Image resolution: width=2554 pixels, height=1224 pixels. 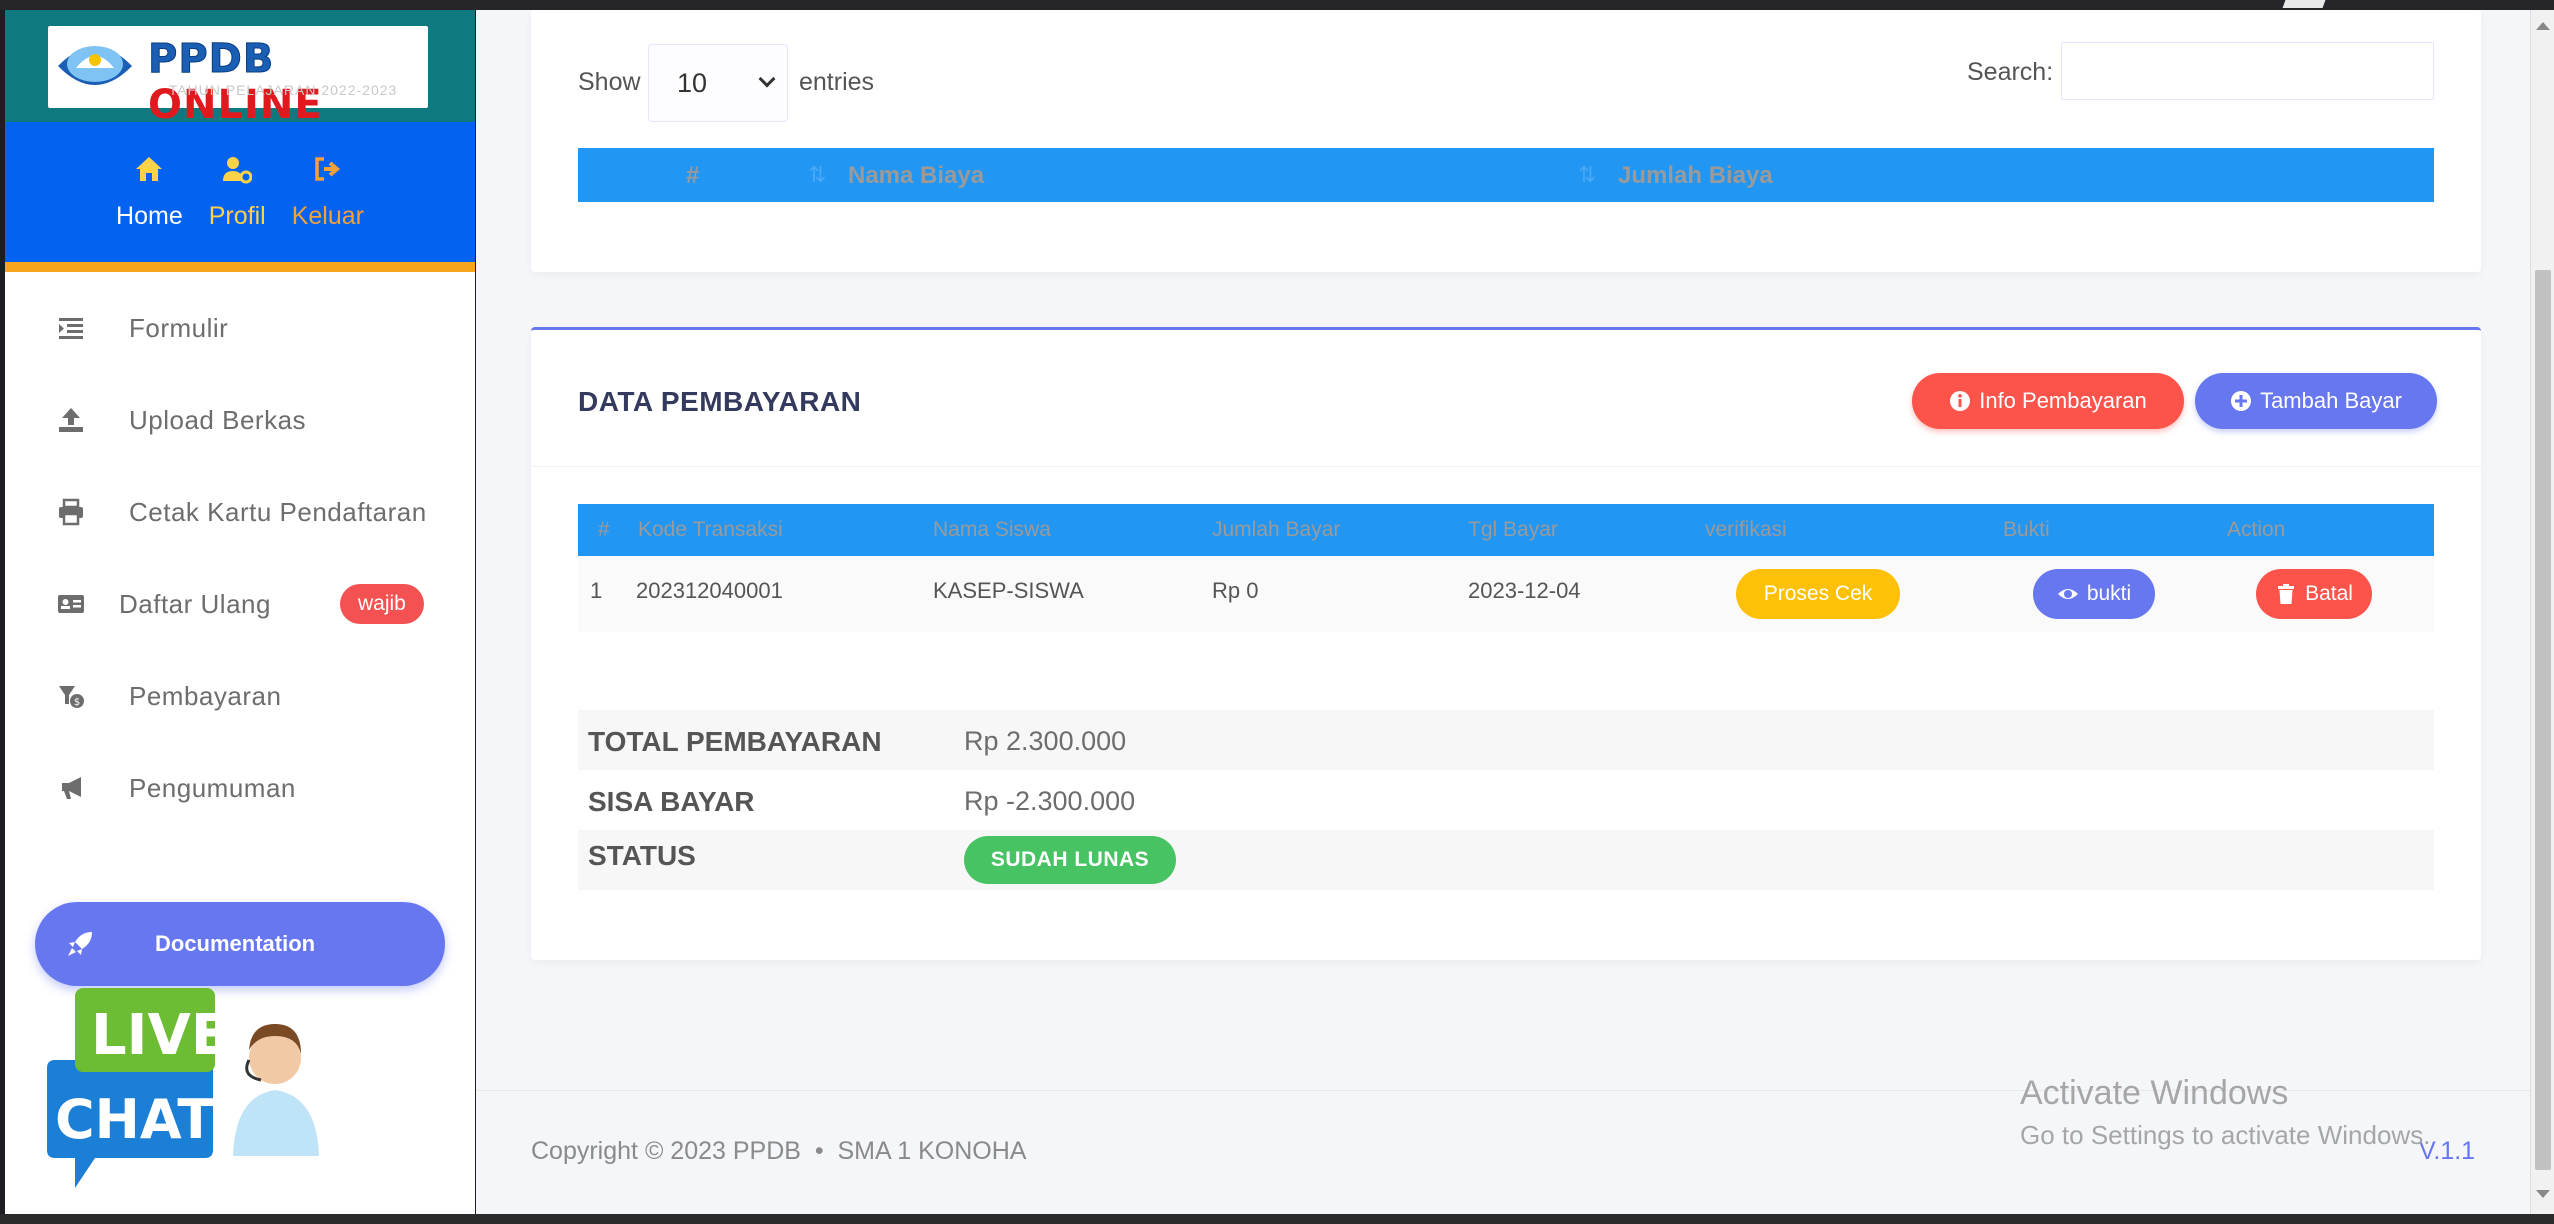 What do you see at coordinates (1276, 529) in the screenshot?
I see `col-header-jumlah-bayar: Jumlah Bayar` at bounding box center [1276, 529].